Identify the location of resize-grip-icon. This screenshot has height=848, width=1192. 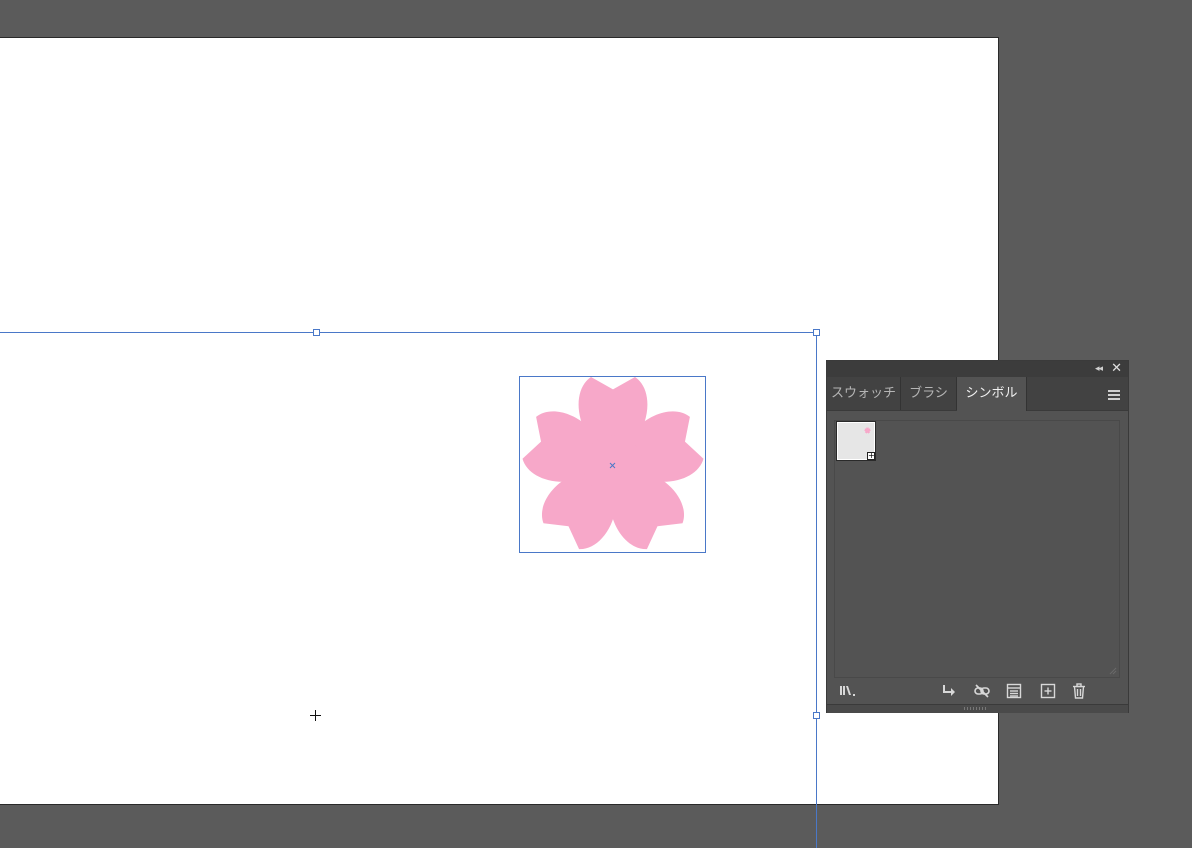
(1113, 671).